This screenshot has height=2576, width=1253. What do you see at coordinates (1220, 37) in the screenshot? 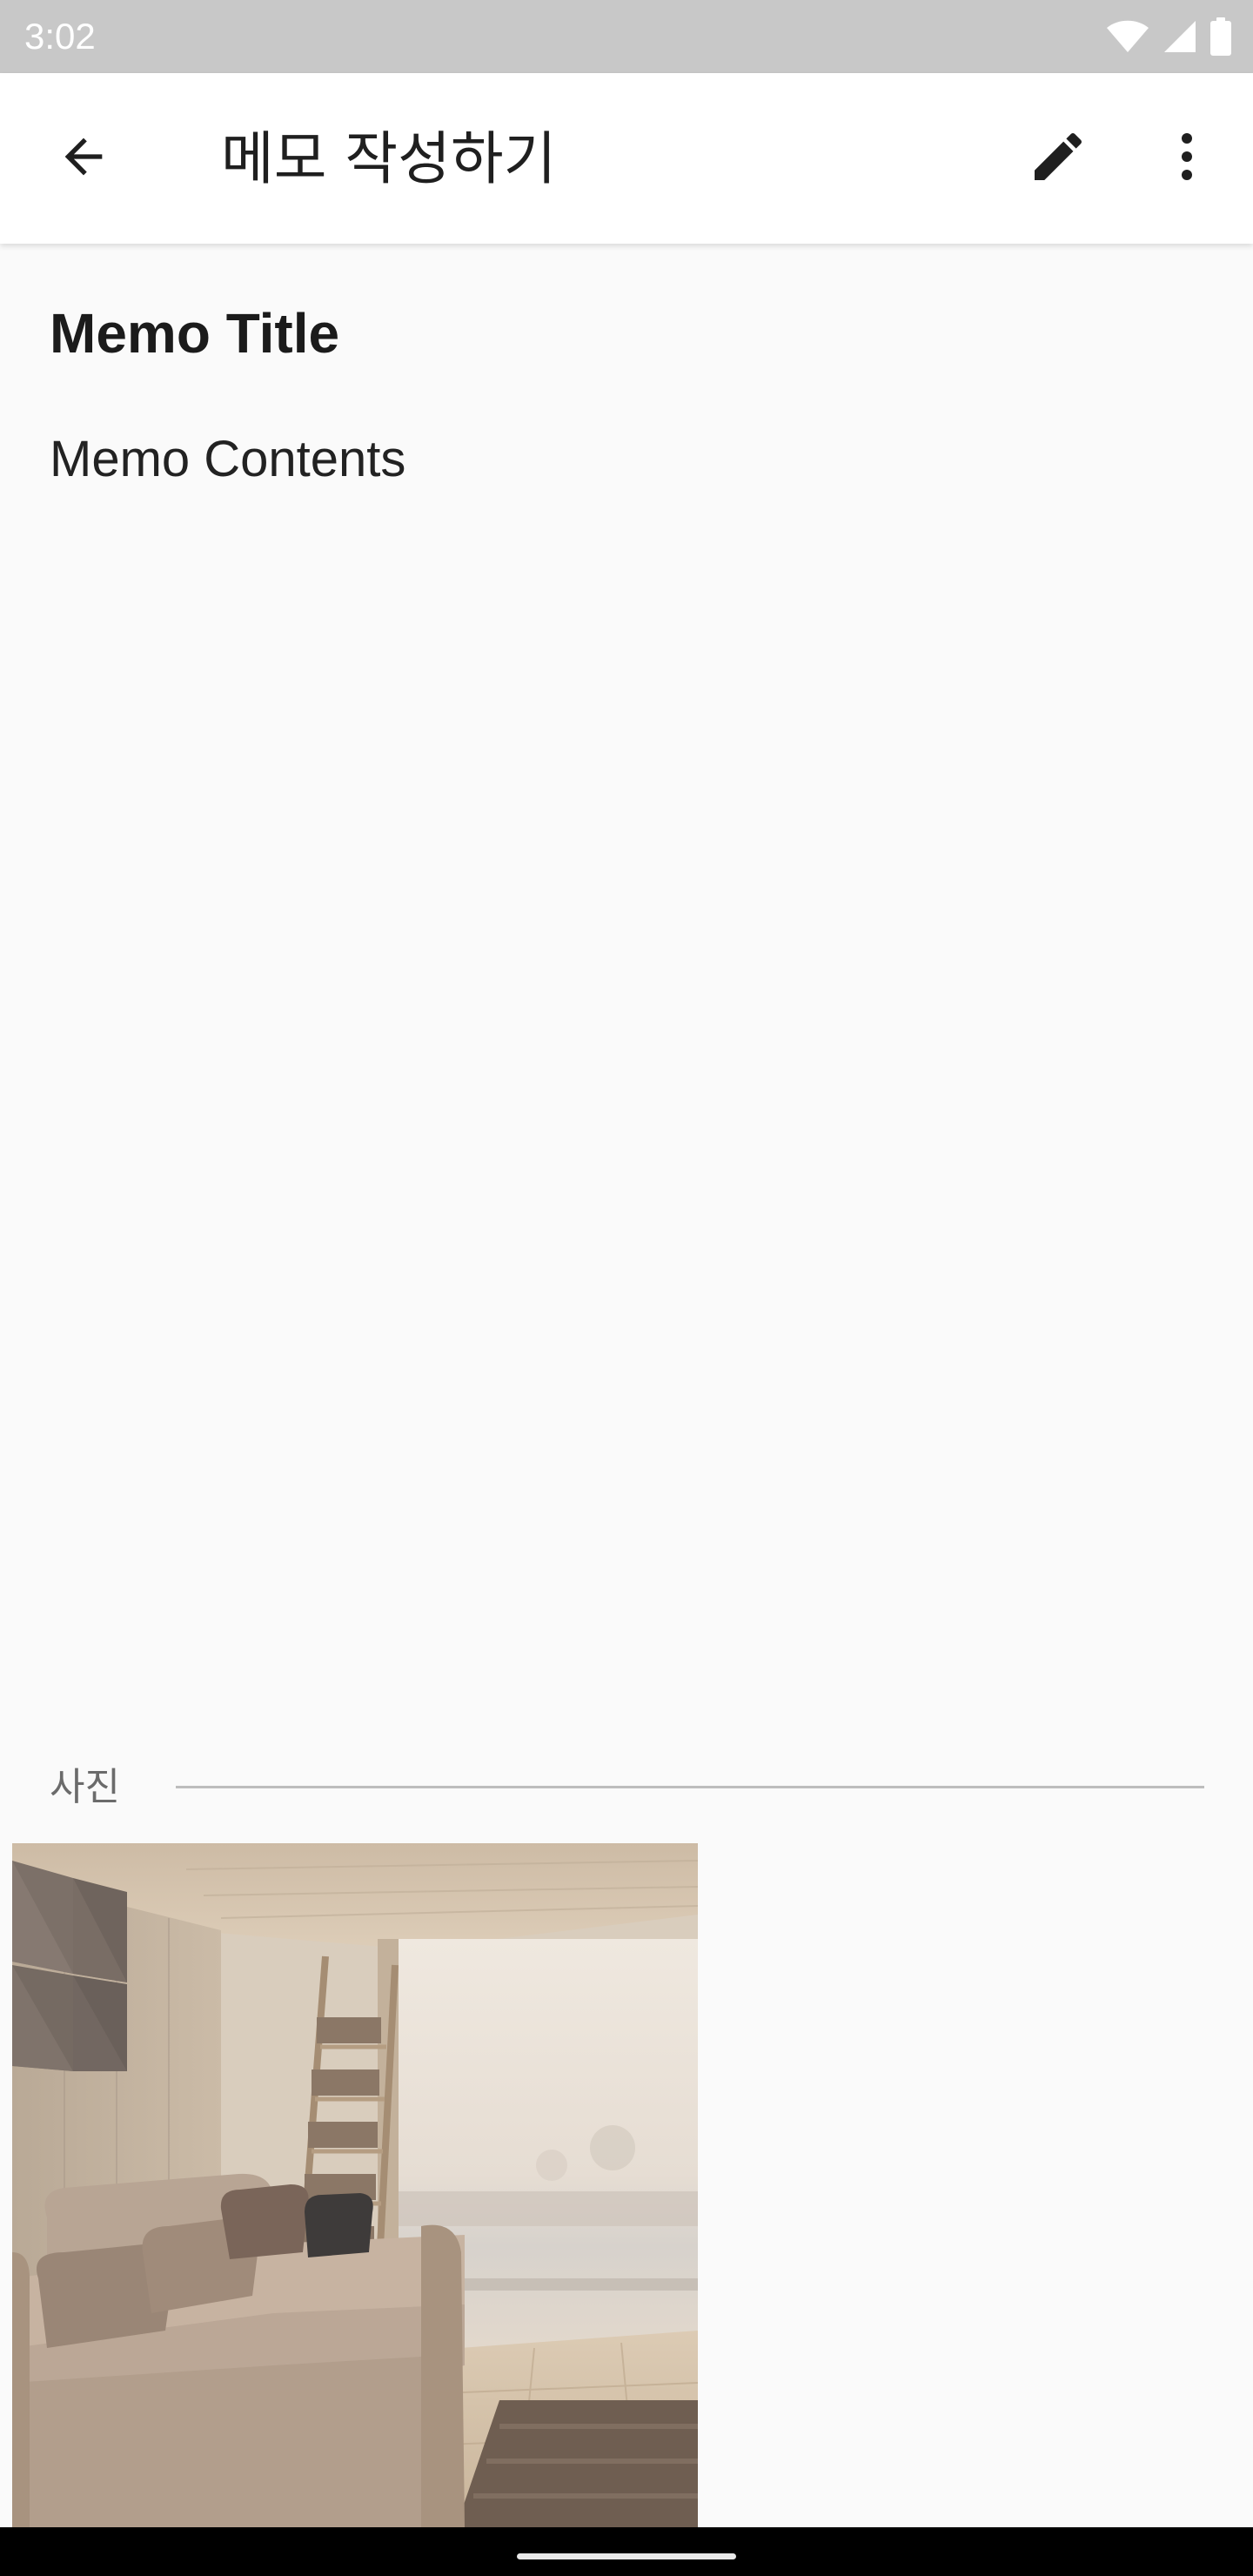
I see `battery-icon` at bounding box center [1220, 37].